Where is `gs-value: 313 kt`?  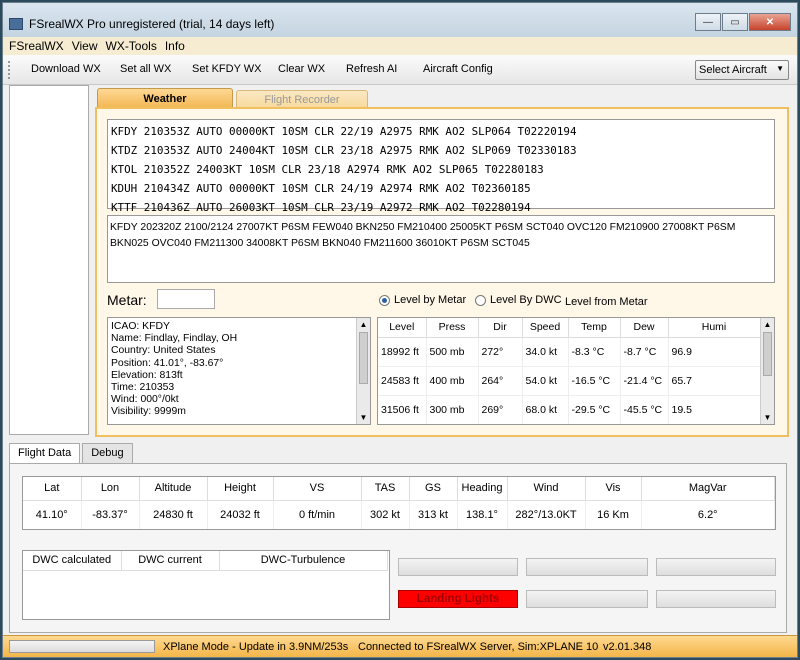
gs-value: 313 kt is located at coordinates (433, 514).